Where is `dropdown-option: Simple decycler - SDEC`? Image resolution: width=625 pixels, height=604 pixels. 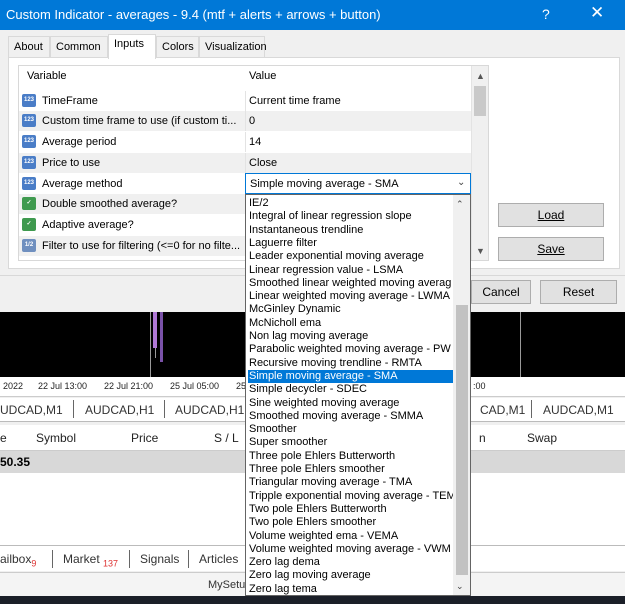
dropdown-option: Simple decycler - SDEC is located at coordinates (351, 389).